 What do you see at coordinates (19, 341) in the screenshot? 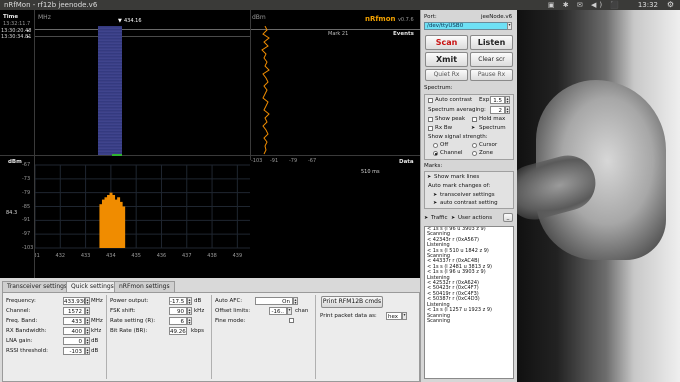
I see `lna-gain-label: LNA gain:` at bounding box center [19, 341].